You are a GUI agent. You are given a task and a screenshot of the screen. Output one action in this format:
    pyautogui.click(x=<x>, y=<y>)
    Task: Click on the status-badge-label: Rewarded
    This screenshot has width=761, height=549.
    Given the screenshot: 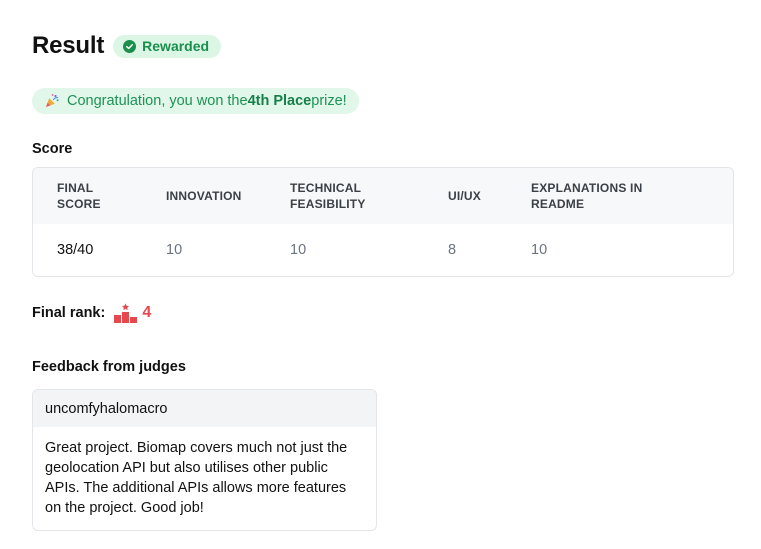 What is the action you would take?
    pyautogui.click(x=176, y=46)
    